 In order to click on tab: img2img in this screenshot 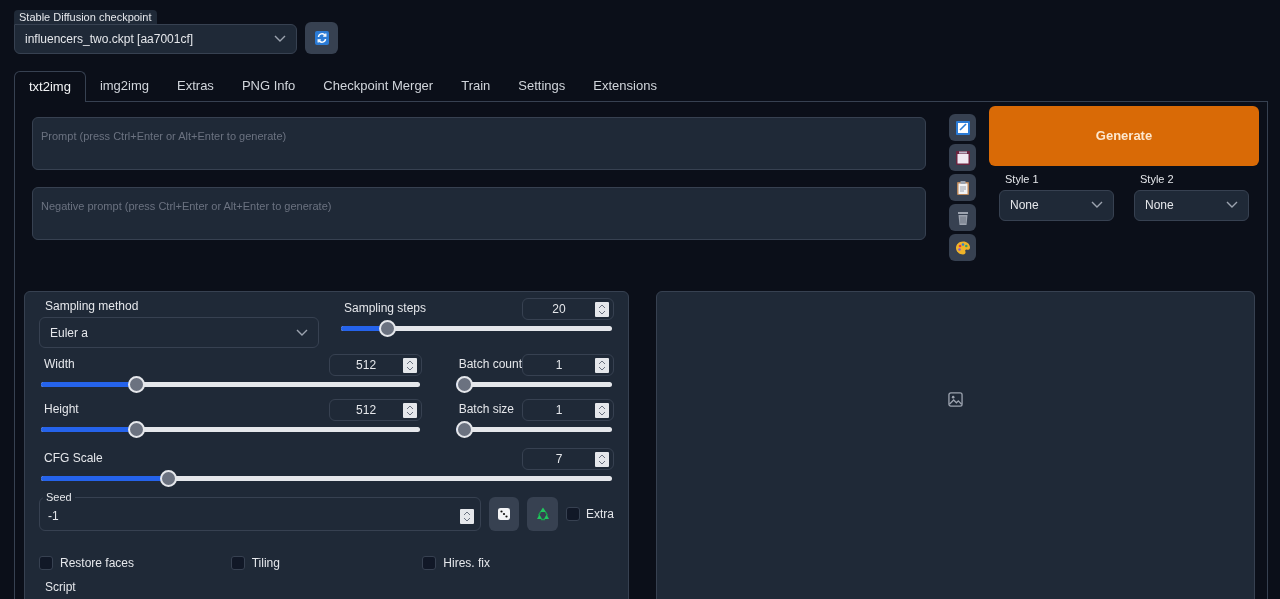, I will do `click(124, 85)`.